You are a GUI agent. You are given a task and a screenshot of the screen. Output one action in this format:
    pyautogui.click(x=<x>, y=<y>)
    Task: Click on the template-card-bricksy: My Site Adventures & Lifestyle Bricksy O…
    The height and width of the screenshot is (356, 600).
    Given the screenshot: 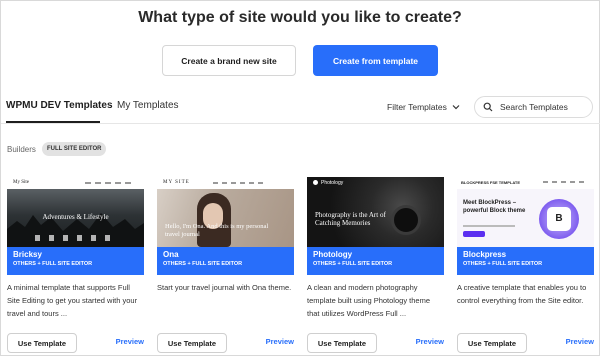 What is the action you would take?
    pyautogui.click(x=75, y=266)
    